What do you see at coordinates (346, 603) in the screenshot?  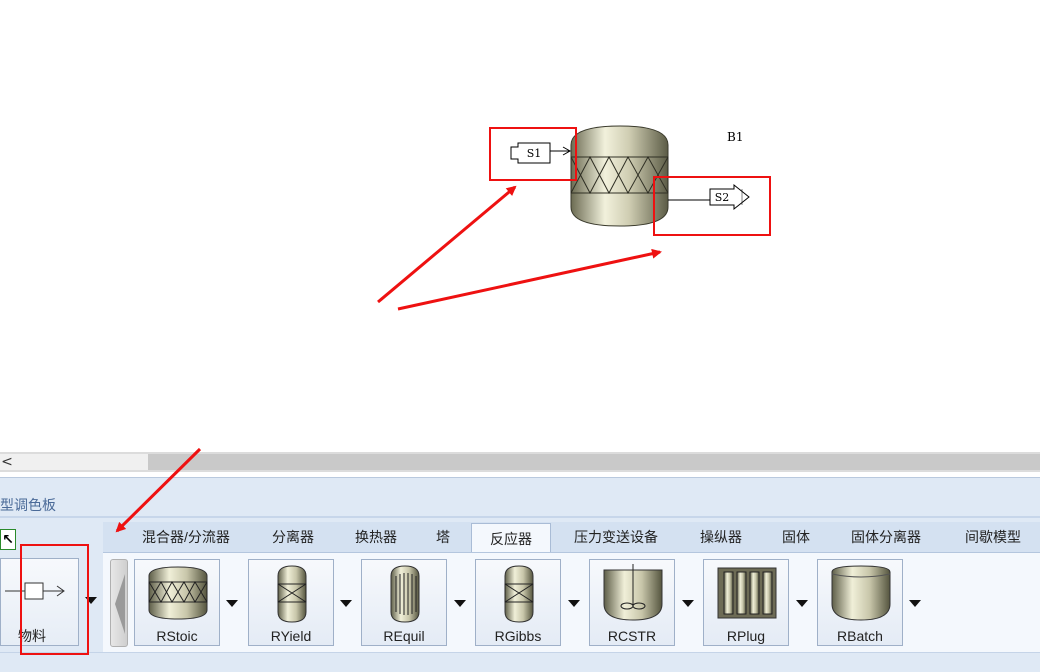 I see `ryield-dropdown-icon` at bounding box center [346, 603].